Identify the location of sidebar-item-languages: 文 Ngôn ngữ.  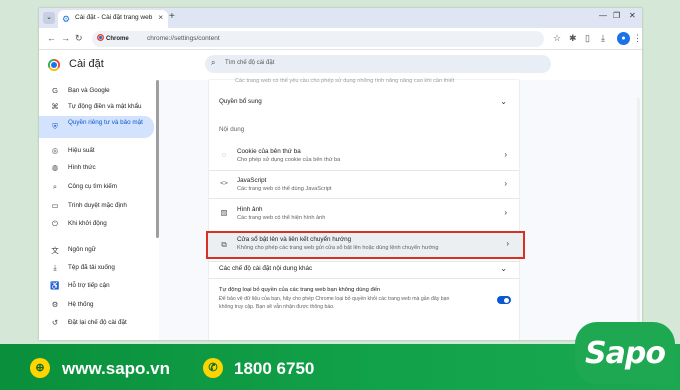
(96, 250).